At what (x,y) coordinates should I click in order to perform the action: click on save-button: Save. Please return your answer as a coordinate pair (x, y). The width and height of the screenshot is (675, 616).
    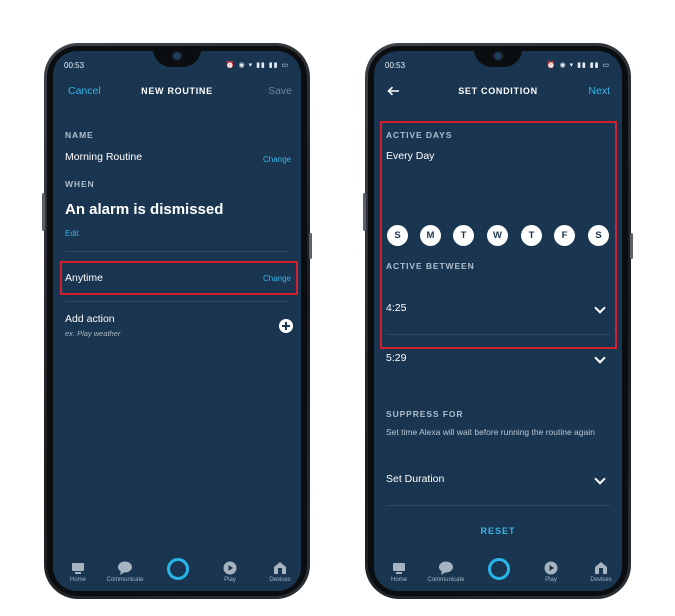
    Looking at the image, I should click on (280, 91).